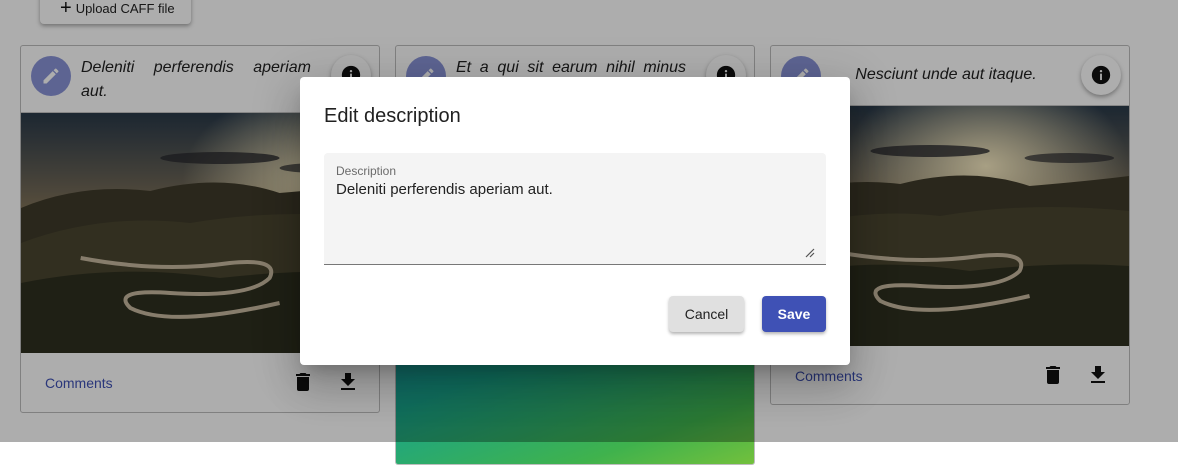 This screenshot has width=1178, height=465. I want to click on description-field-label: Description, so click(366, 171).